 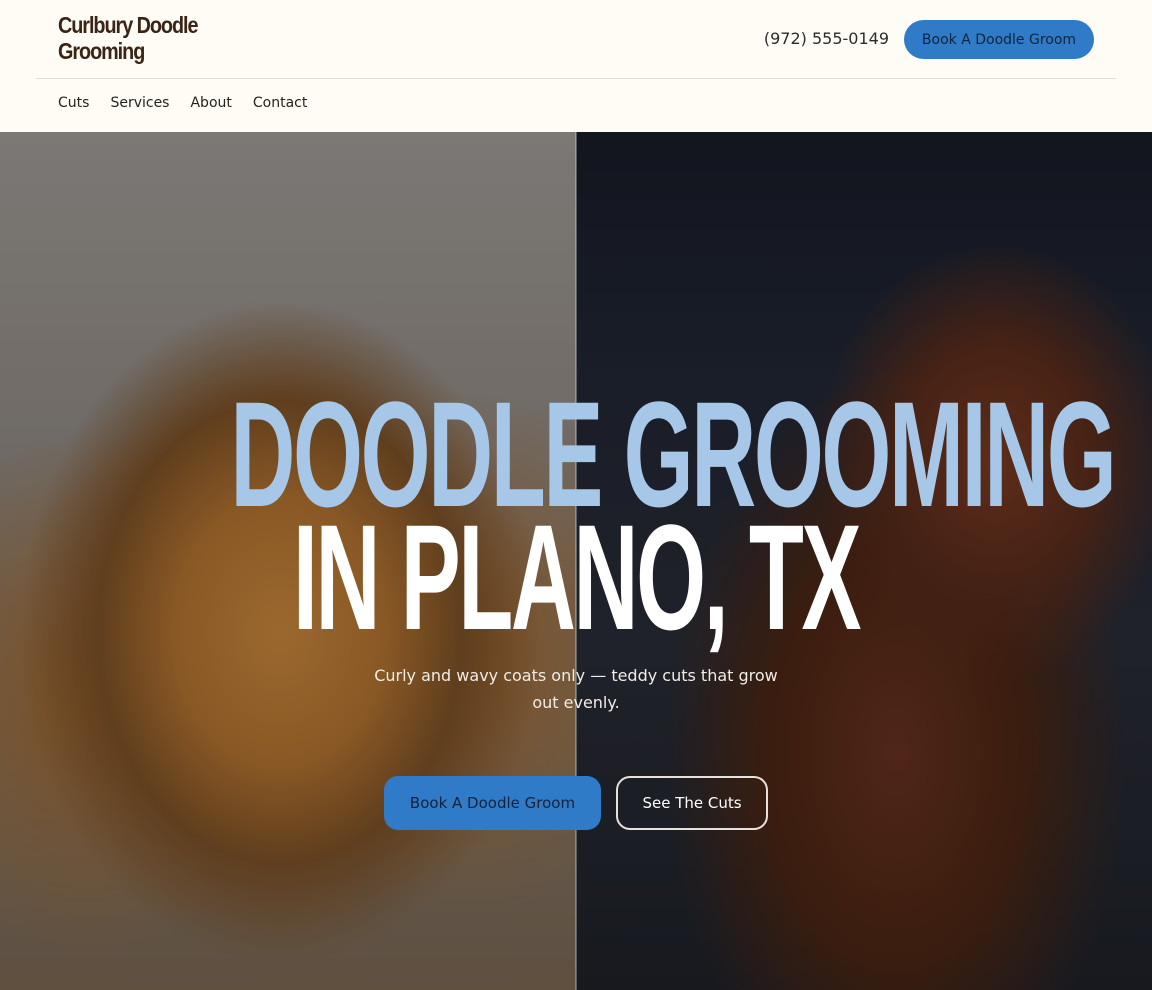 I want to click on book-groom-hero-button: Book A Doodle Groom, so click(x=492, y=803).